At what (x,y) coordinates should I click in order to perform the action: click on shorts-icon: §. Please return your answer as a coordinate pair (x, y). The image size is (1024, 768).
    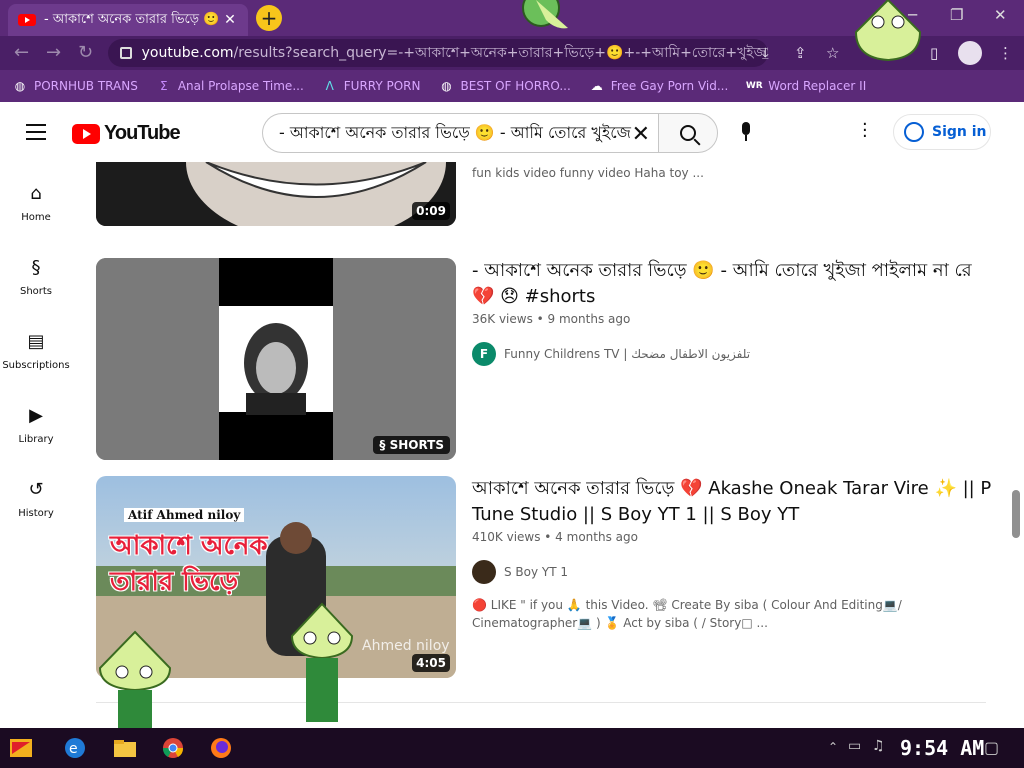
    Looking at the image, I should click on (36, 267).